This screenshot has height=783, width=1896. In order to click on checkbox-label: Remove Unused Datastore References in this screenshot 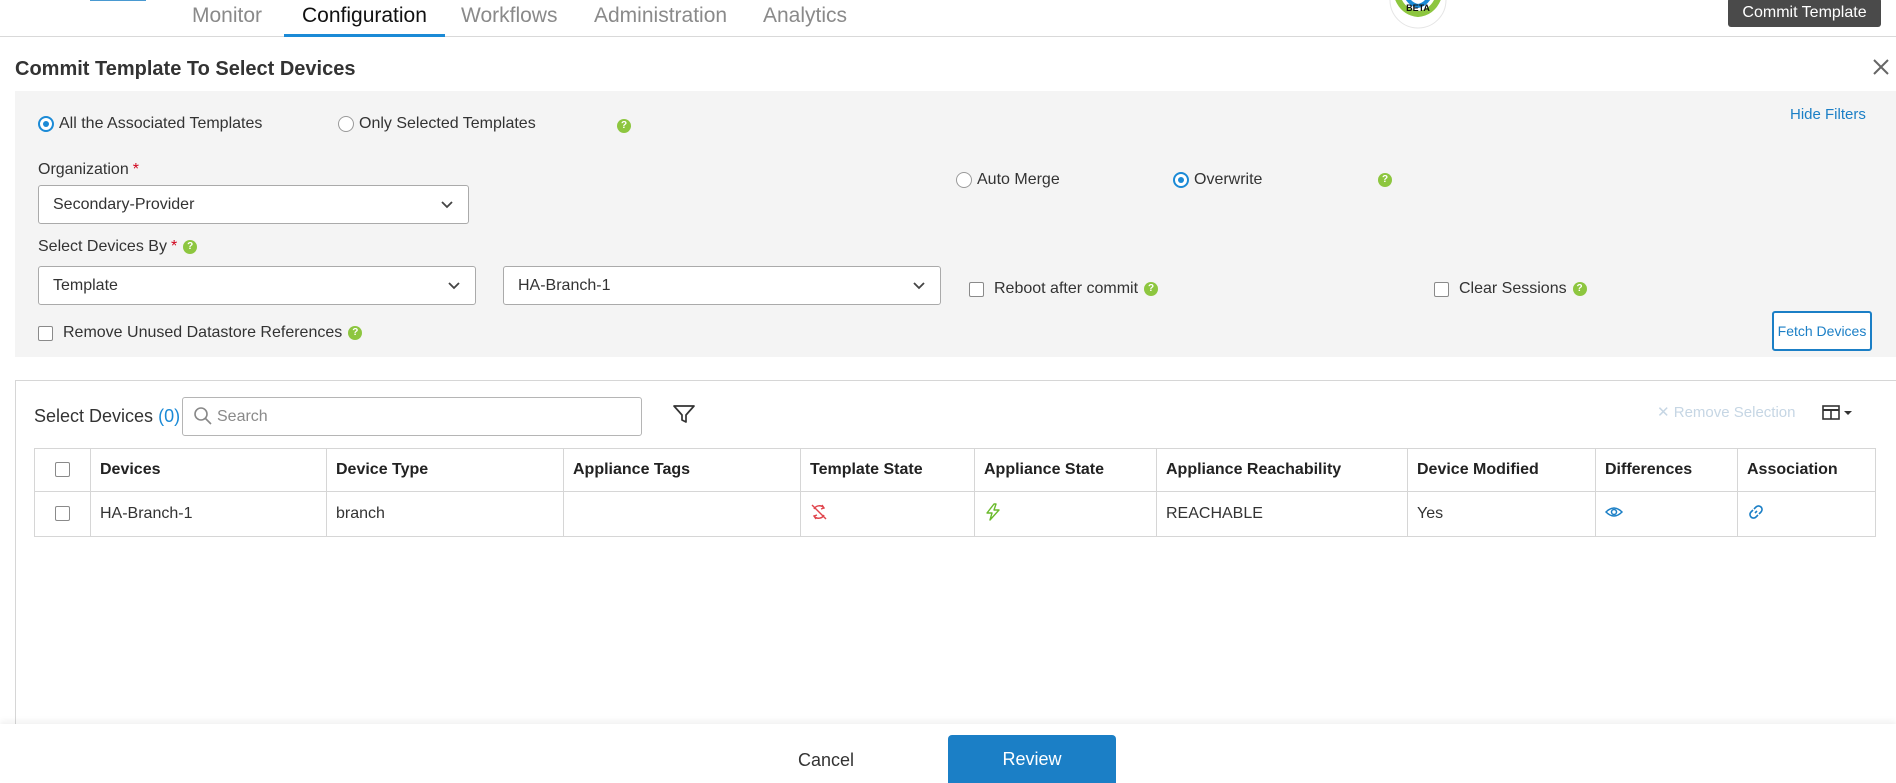, I will do `click(203, 332)`.